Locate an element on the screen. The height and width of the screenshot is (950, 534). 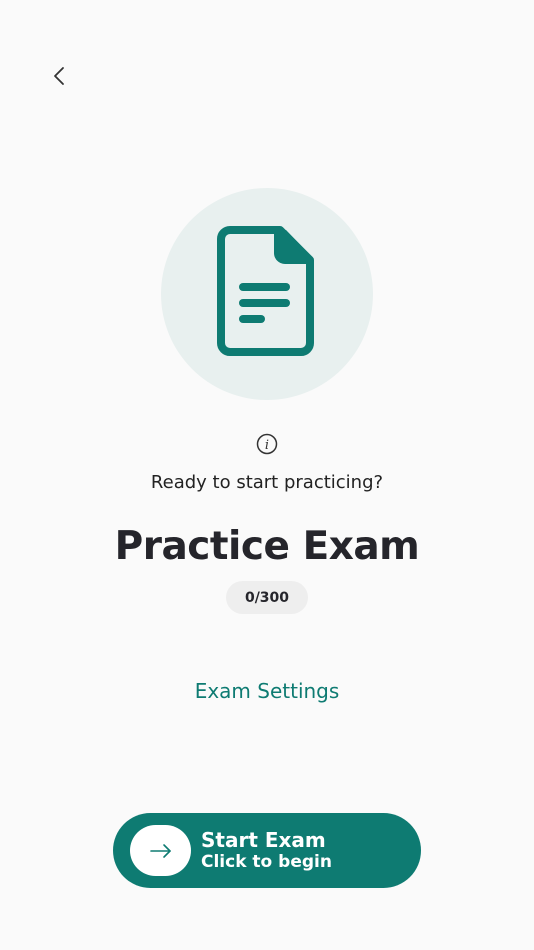
hero-illustration is located at coordinates (267, 294).